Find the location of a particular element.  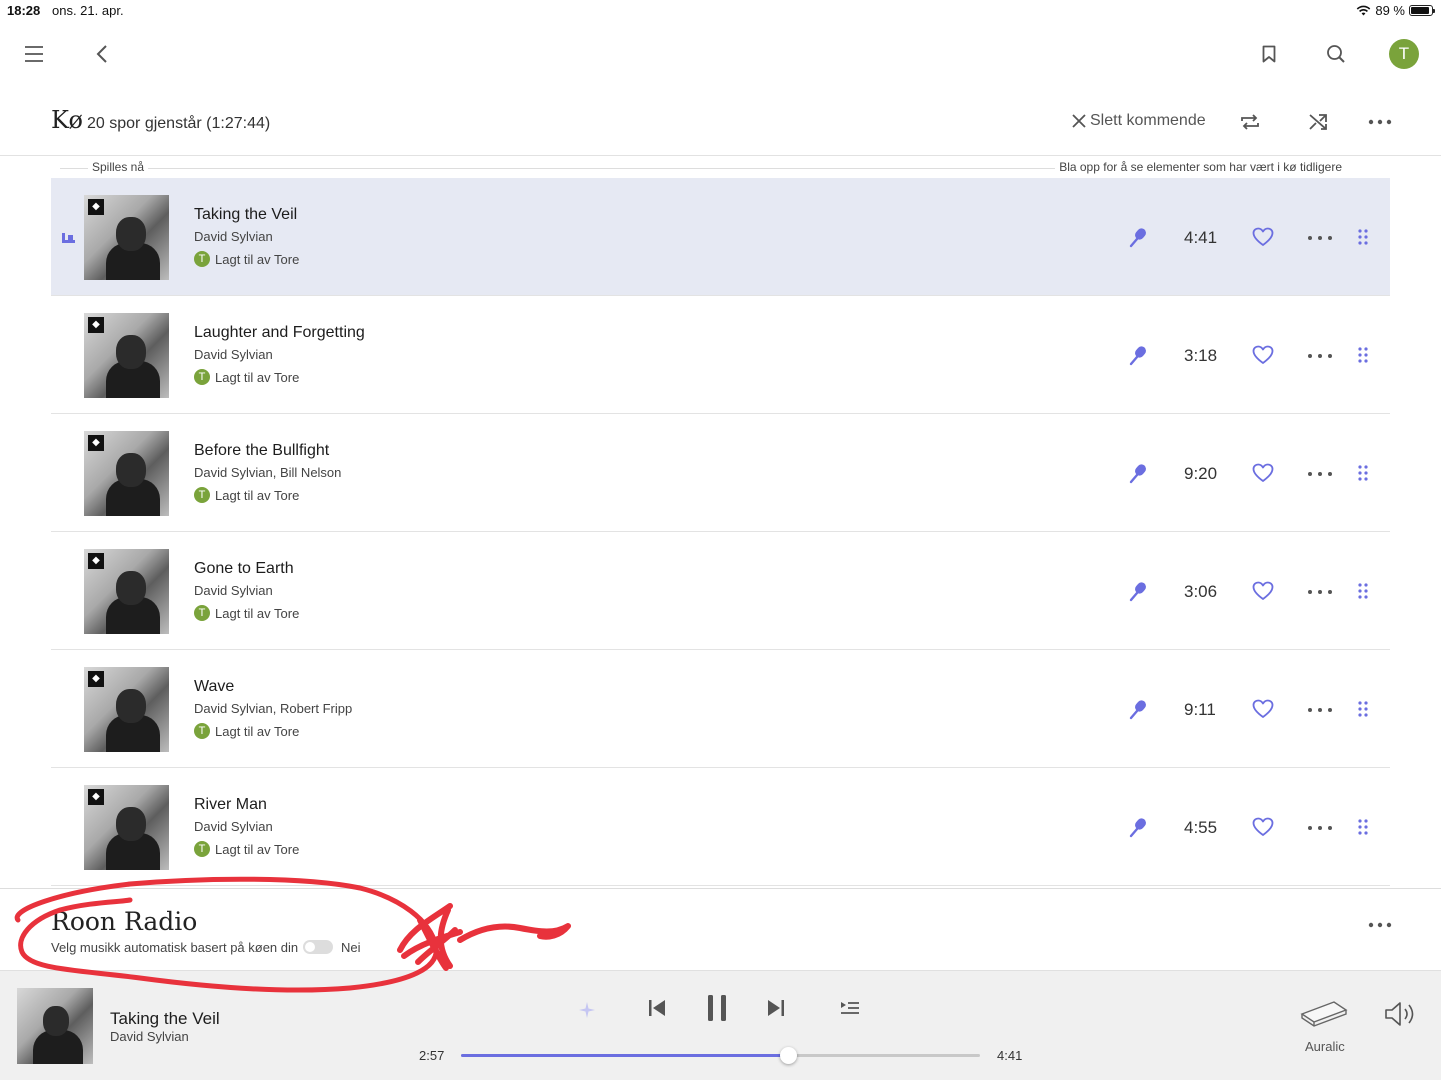

menu-icon is located at coordinates (34, 54).